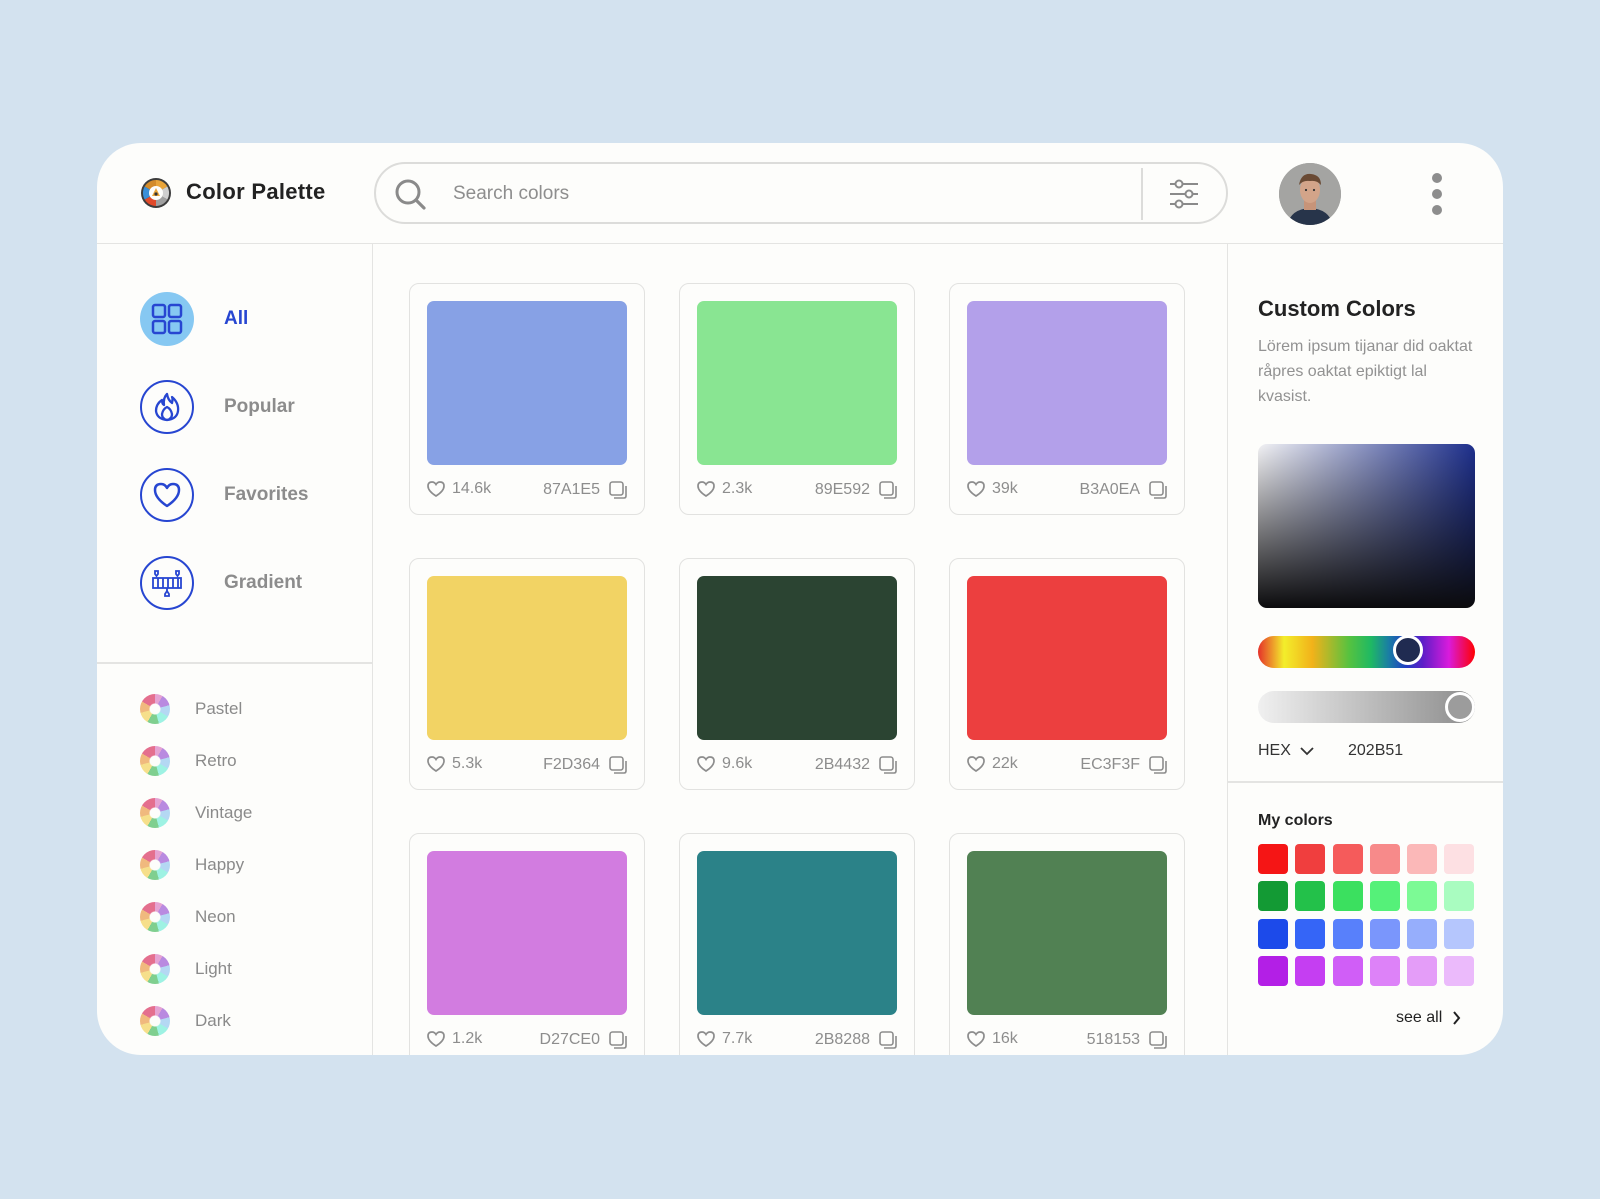 This screenshot has height=1199, width=1600. What do you see at coordinates (992, 1039) in the screenshot?
I see `like-button: 16k` at bounding box center [992, 1039].